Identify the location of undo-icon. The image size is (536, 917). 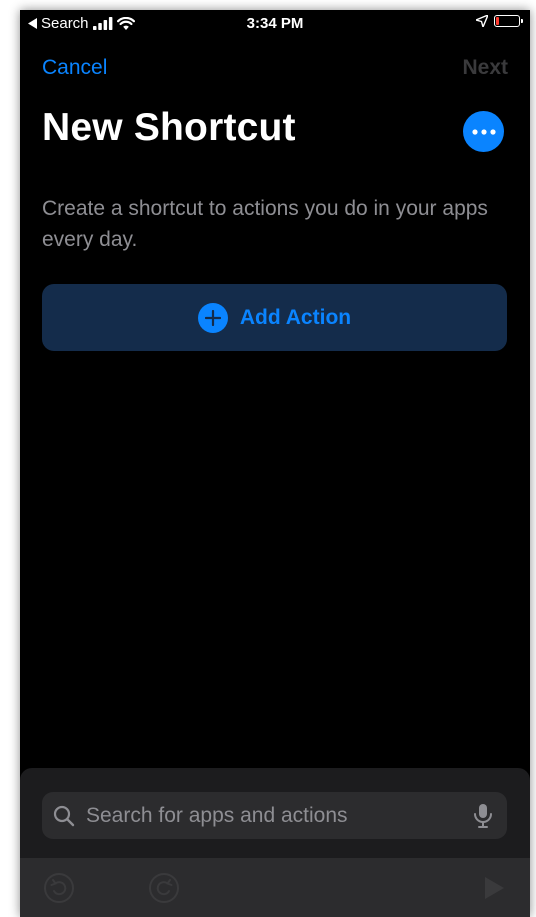
(59, 888).